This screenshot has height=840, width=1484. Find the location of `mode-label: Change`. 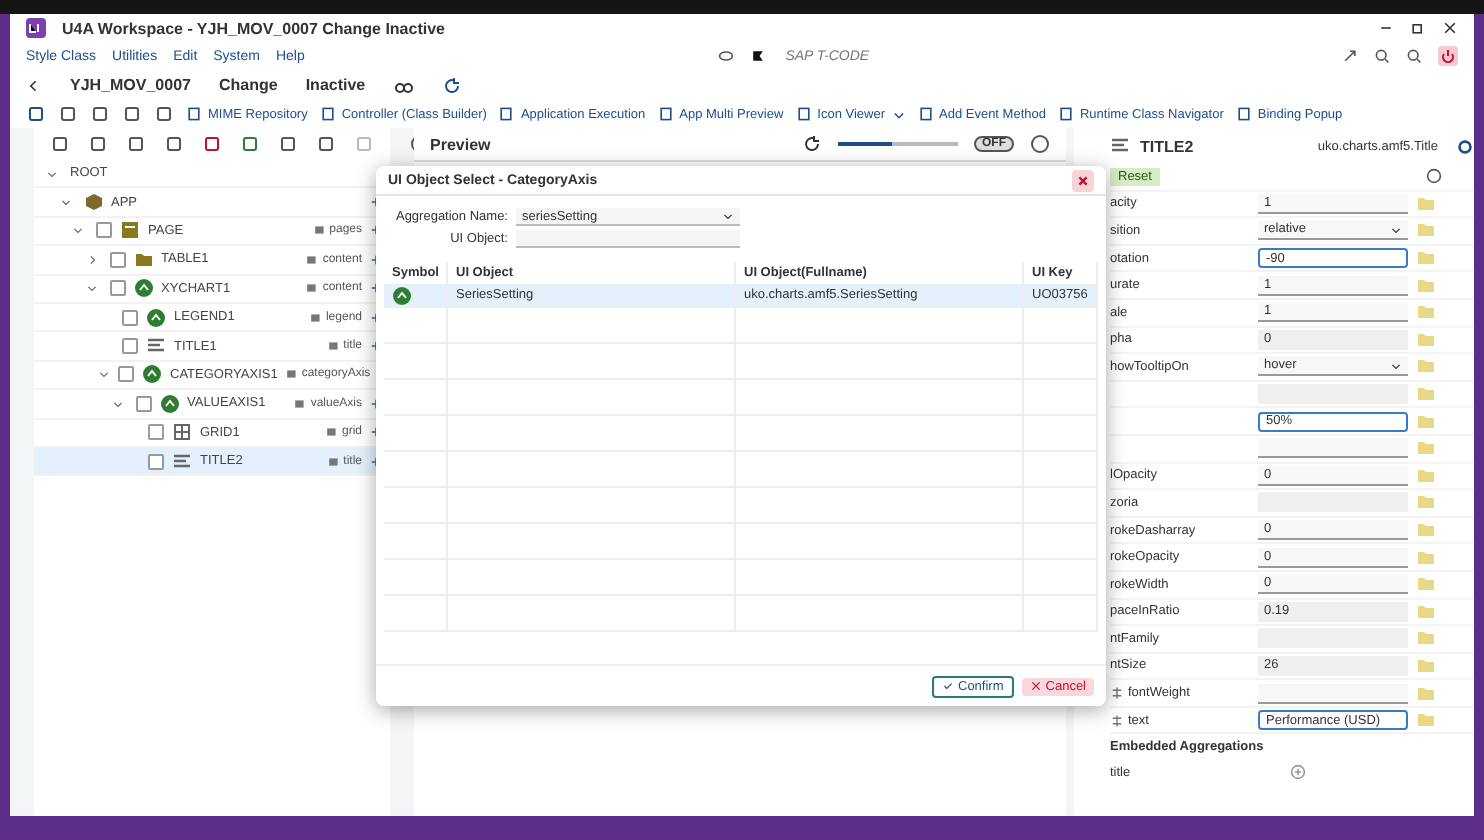

mode-label: Change is located at coordinates (248, 85).